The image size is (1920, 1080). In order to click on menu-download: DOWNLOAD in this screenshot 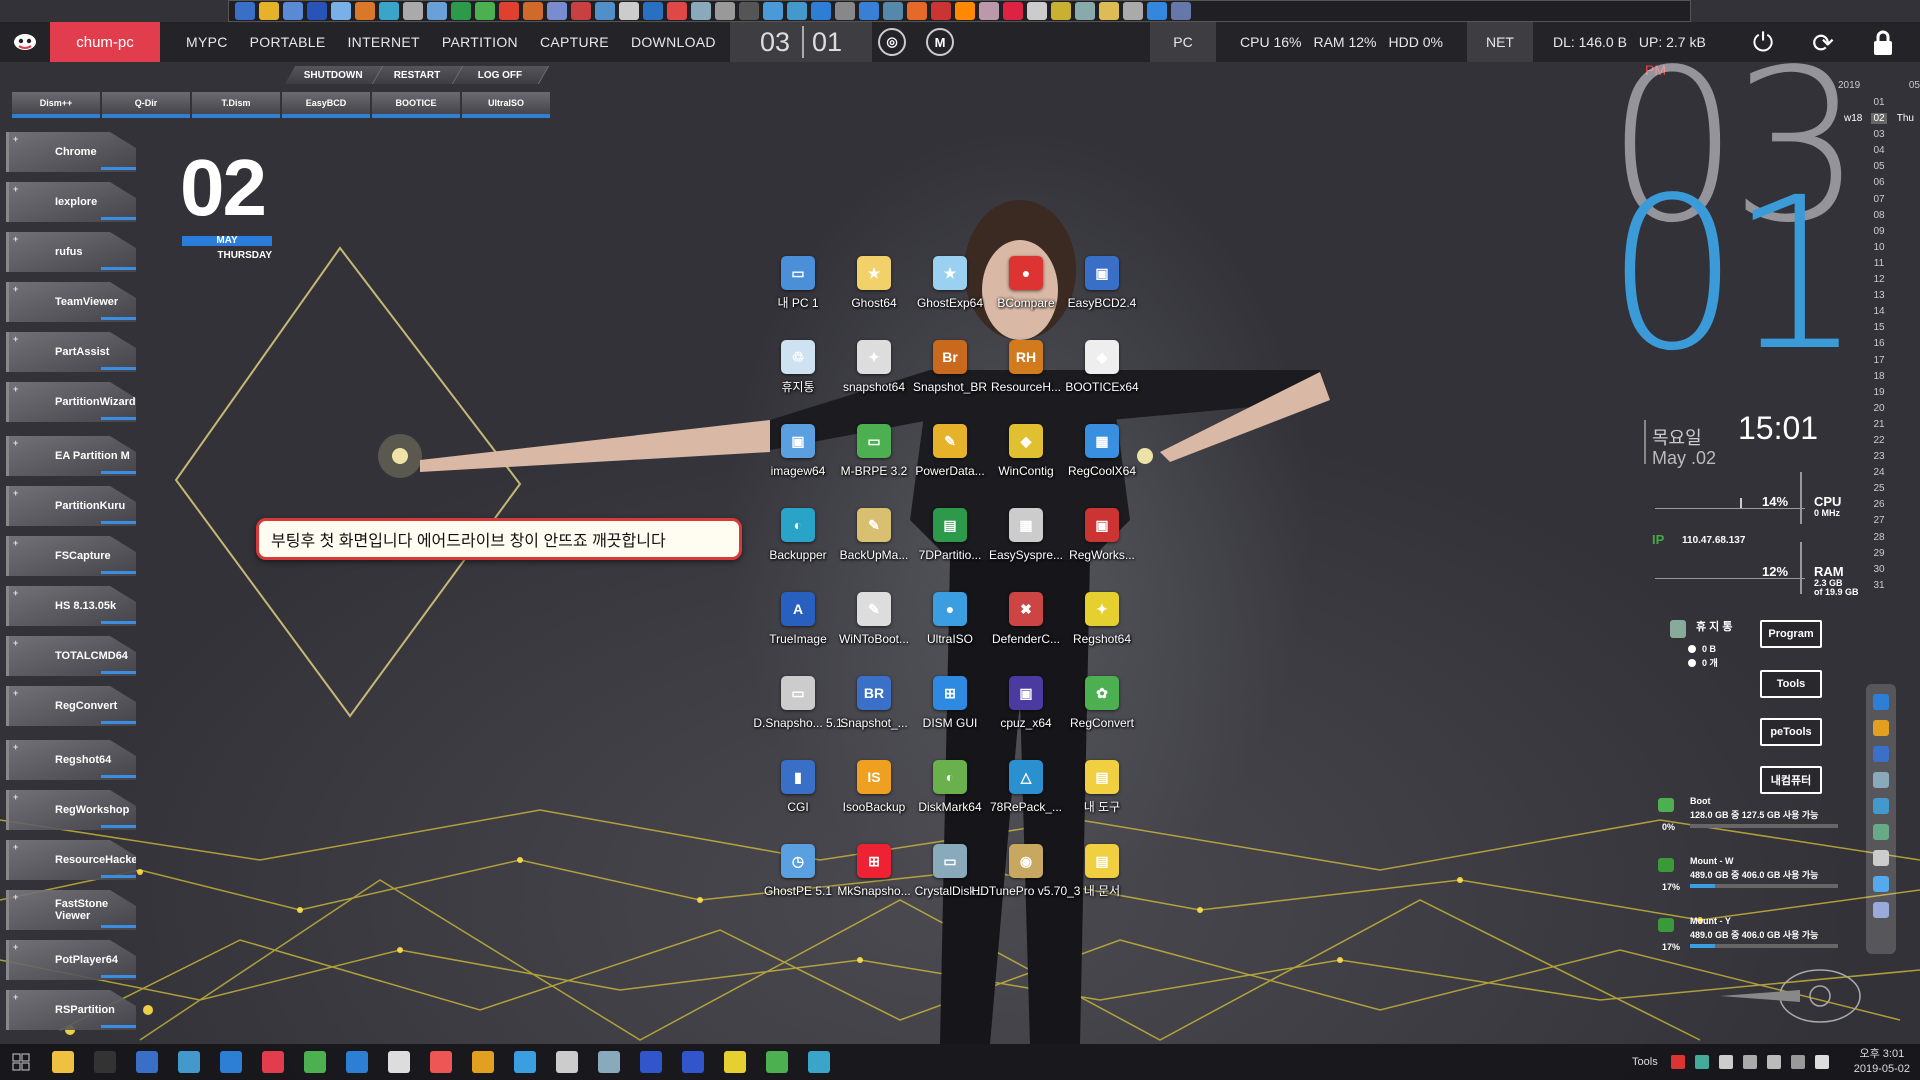, I will do `click(673, 42)`.